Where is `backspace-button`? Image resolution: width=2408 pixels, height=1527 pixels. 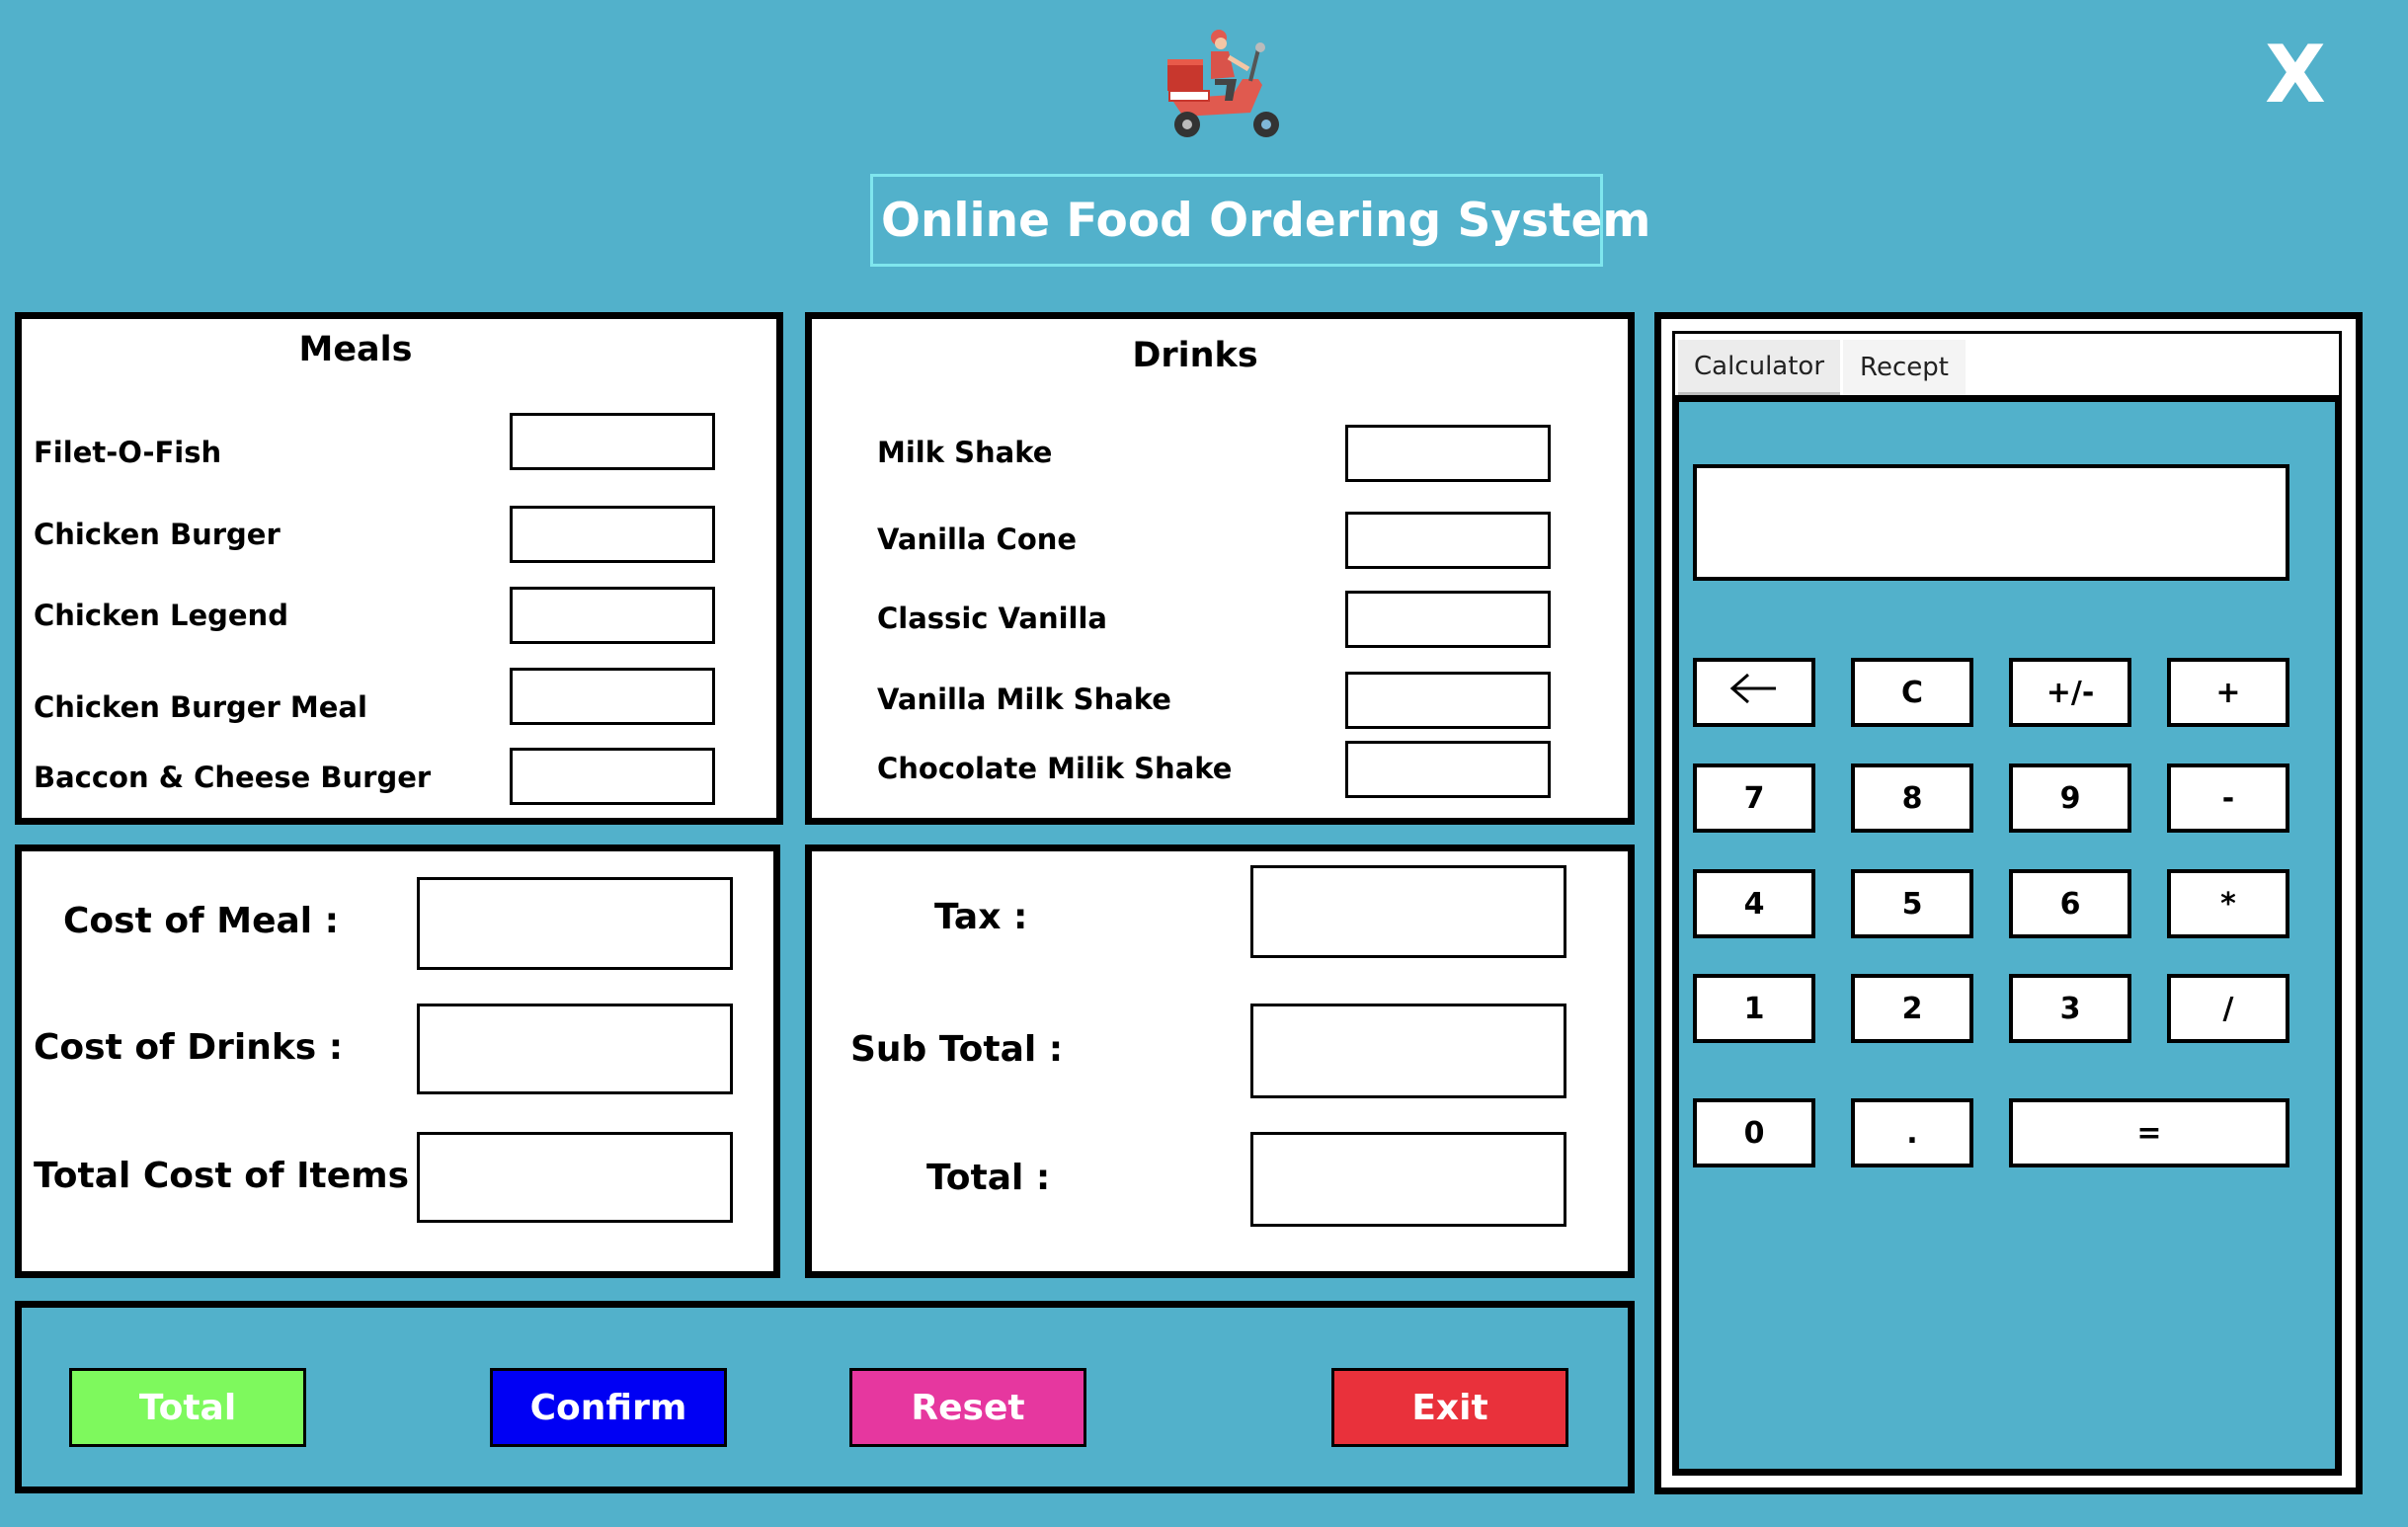
backspace-button is located at coordinates (1754, 692).